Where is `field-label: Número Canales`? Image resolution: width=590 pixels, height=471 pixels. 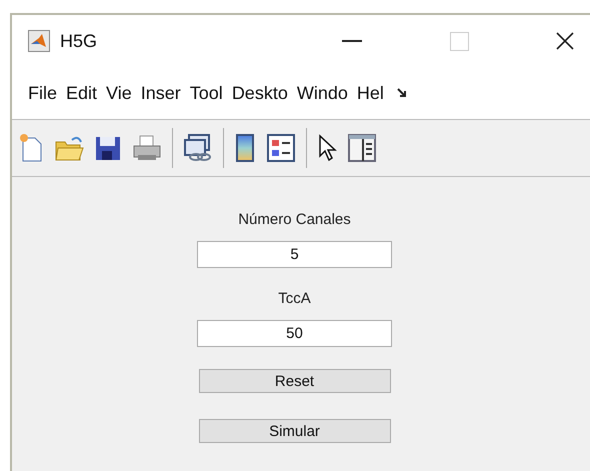 field-label: Número Canales is located at coordinates (294, 220).